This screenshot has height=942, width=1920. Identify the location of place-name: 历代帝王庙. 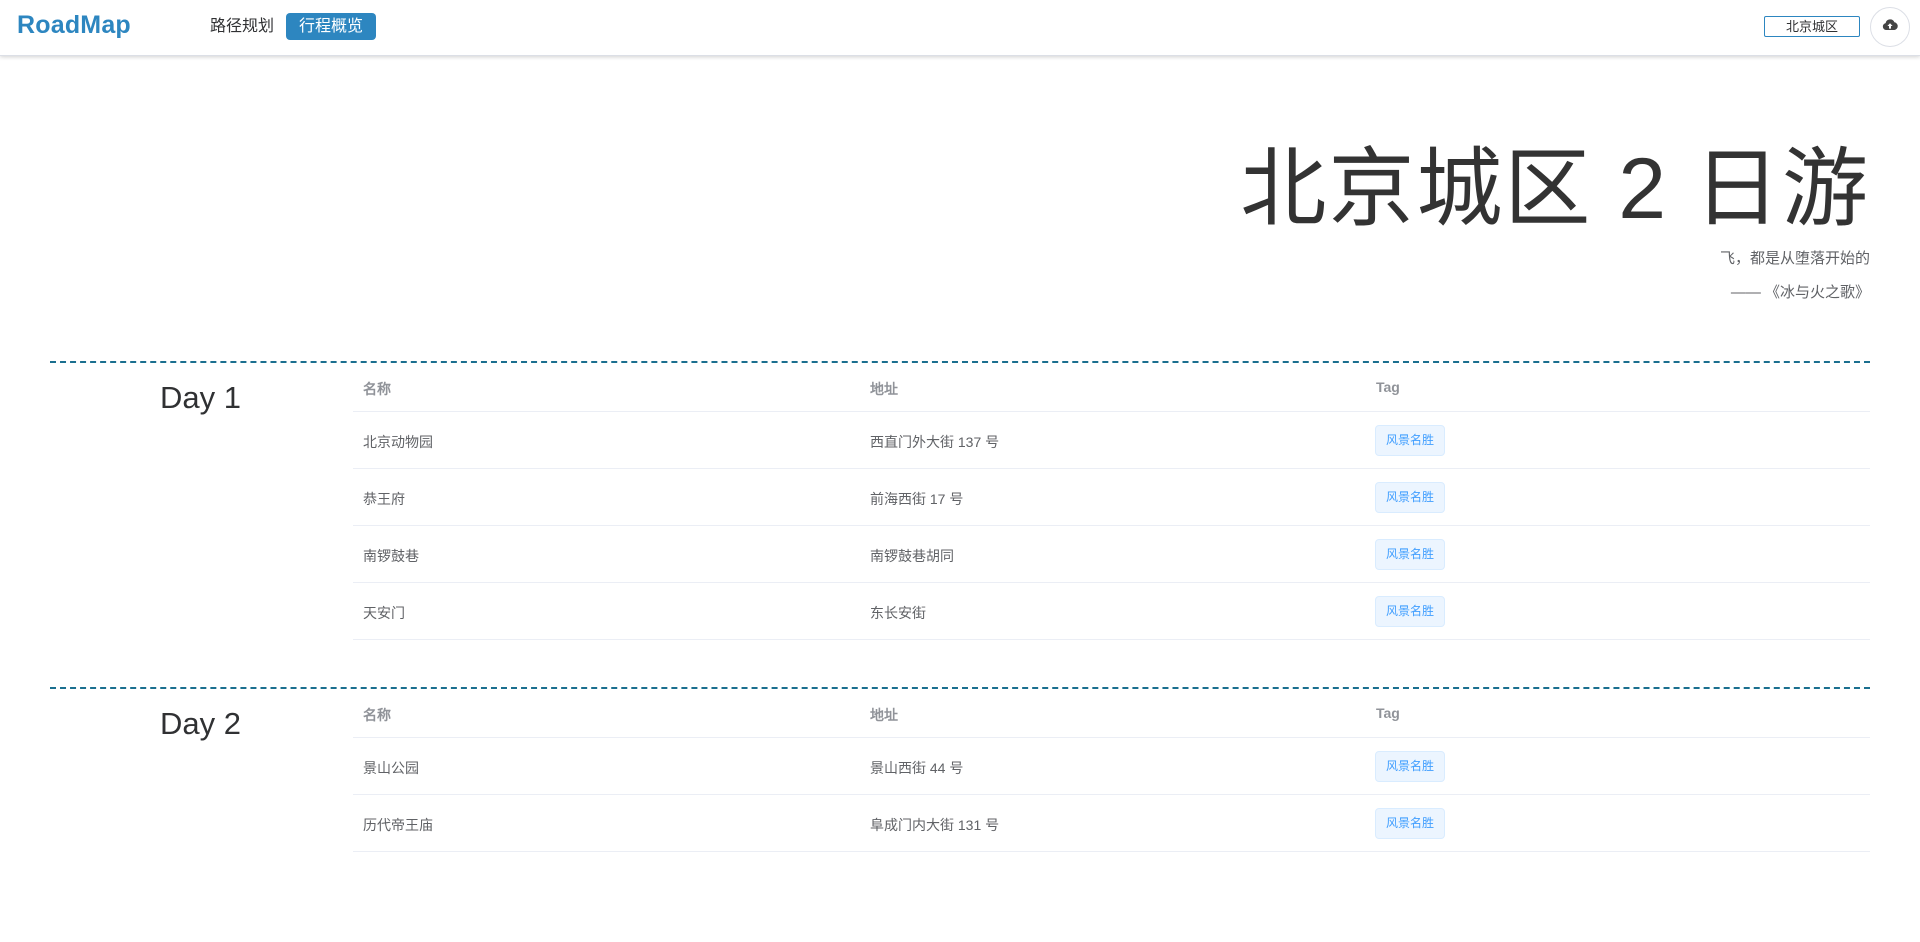
(398, 825).